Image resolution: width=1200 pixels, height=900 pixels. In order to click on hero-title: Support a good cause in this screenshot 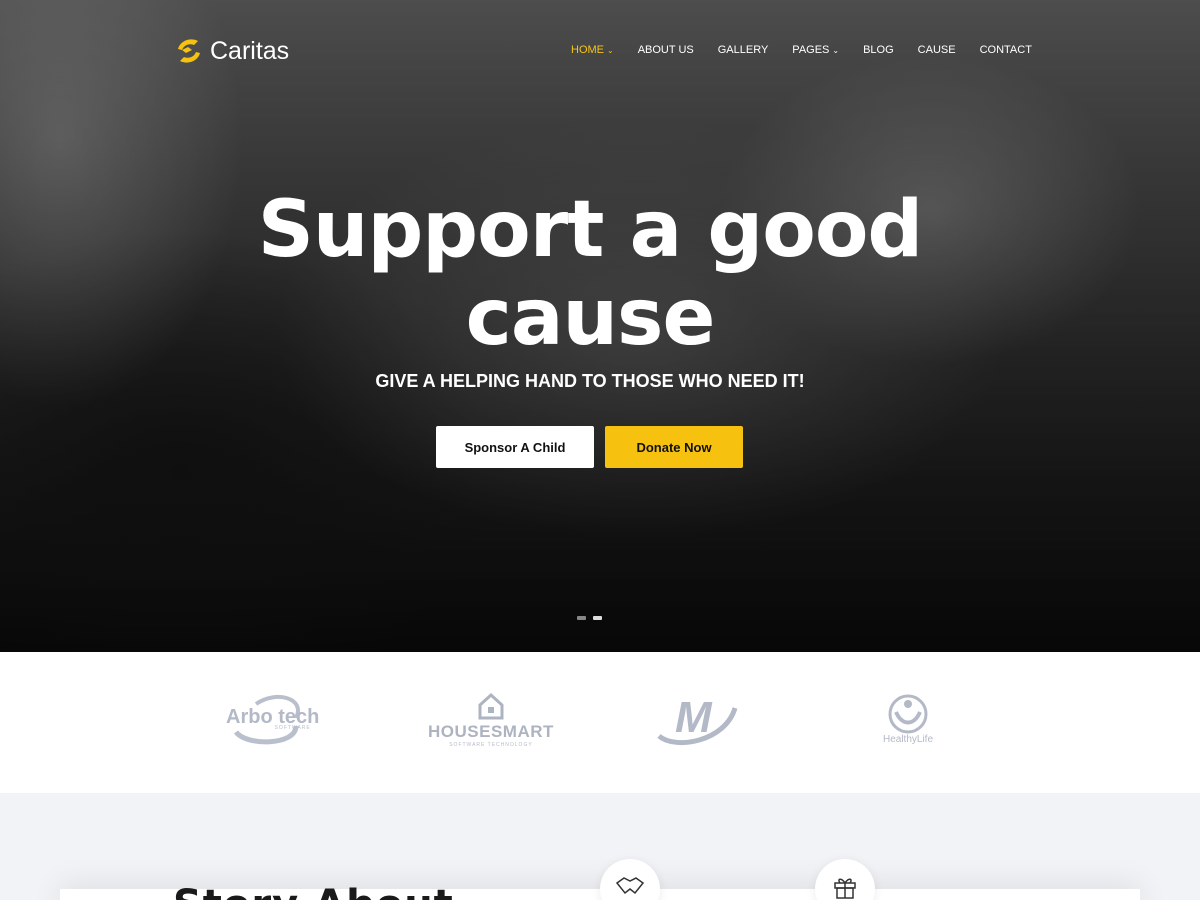, I will do `click(590, 274)`.